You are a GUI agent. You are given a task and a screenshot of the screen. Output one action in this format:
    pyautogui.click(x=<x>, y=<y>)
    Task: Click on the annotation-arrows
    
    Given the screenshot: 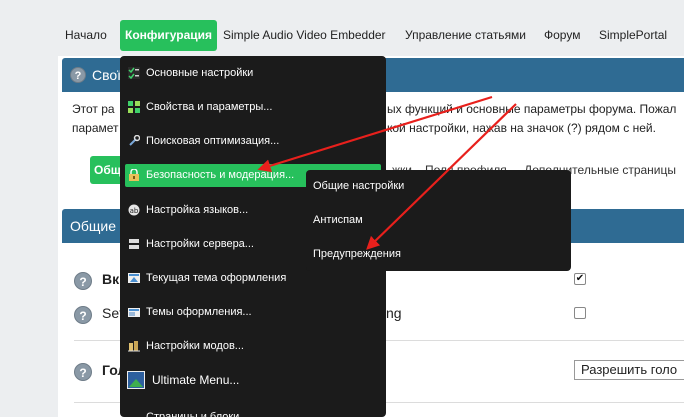 What is the action you would take?
    pyautogui.click(x=387, y=172)
    